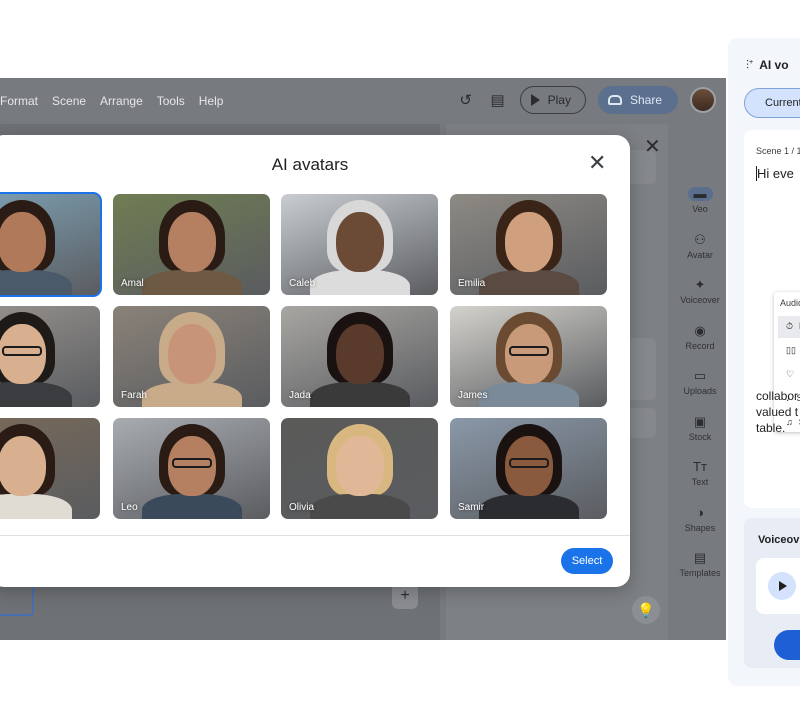 Image resolution: width=800 pixels, height=720 pixels. What do you see at coordinates (646, 610) in the screenshot?
I see `lightbulb-icon: 💡` at bounding box center [646, 610].